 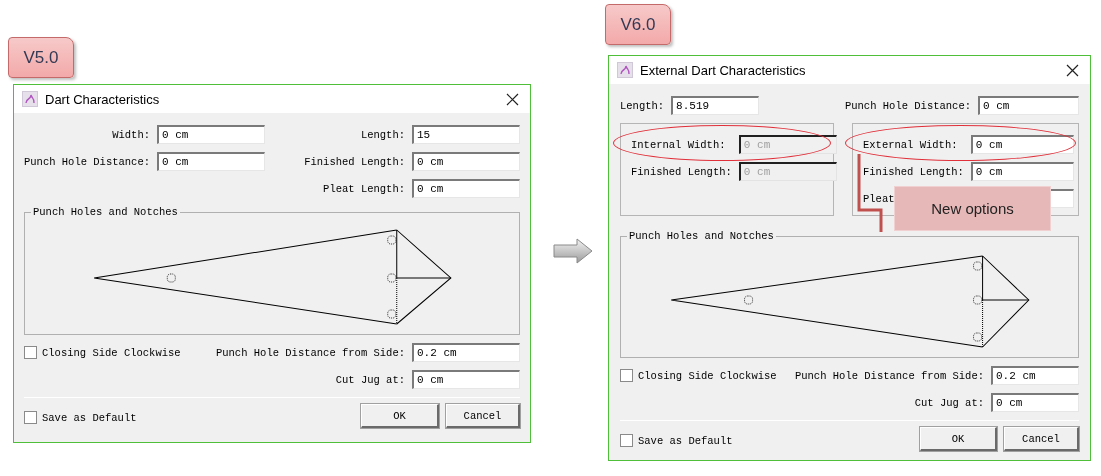 What do you see at coordinates (573, 251) in the screenshot?
I see `arrow-icon` at bounding box center [573, 251].